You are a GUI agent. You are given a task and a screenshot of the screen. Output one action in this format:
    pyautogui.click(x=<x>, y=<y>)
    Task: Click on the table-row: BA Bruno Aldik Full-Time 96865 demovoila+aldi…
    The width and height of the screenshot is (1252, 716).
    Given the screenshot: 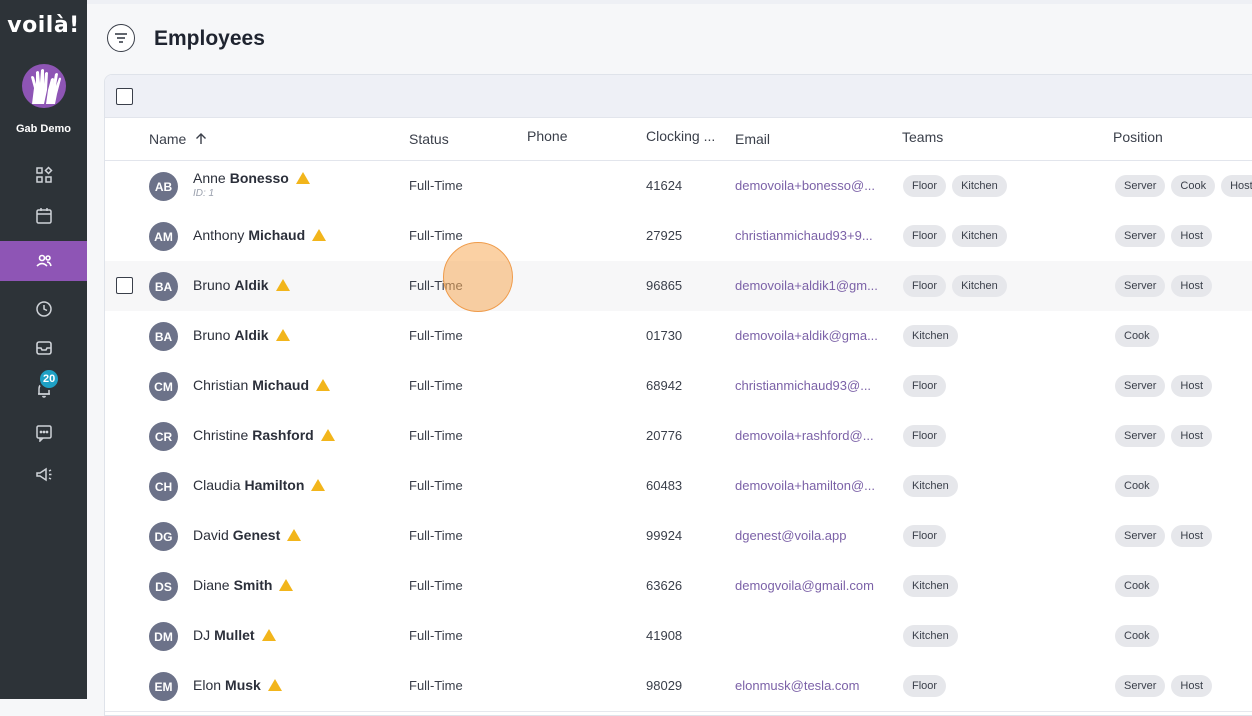 What is the action you would take?
    pyautogui.click(x=678, y=286)
    